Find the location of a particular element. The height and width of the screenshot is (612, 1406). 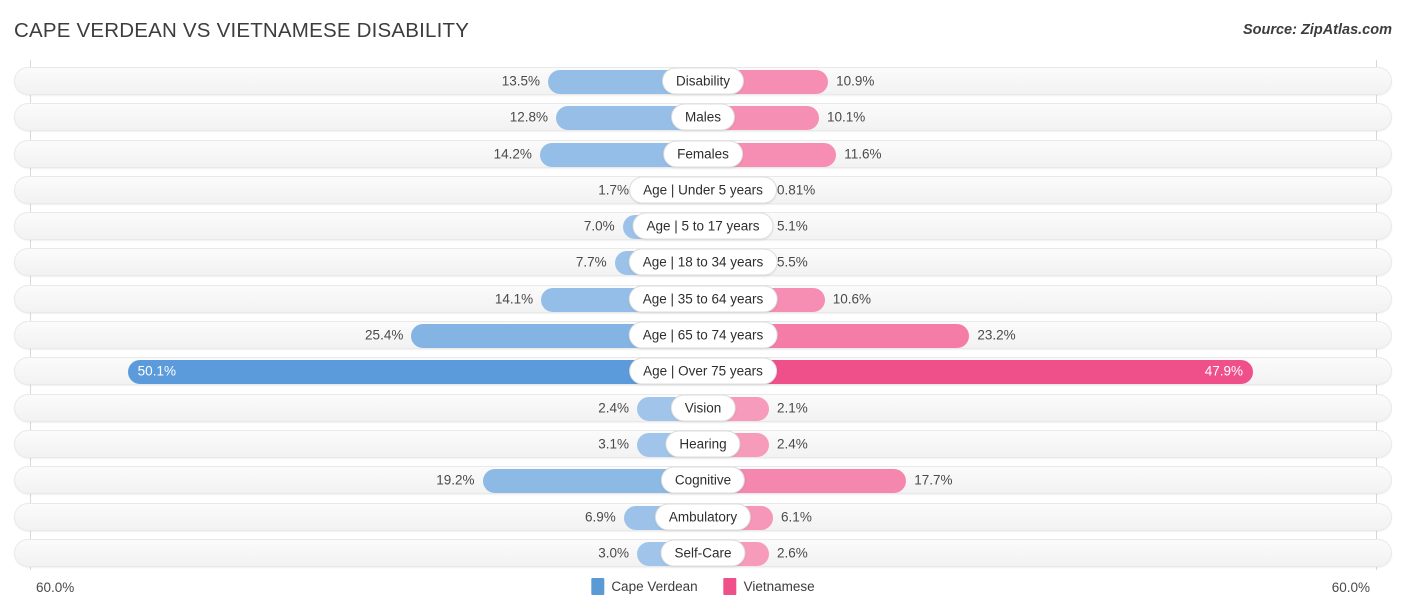

category-label: Ambulatory is located at coordinates (703, 517).